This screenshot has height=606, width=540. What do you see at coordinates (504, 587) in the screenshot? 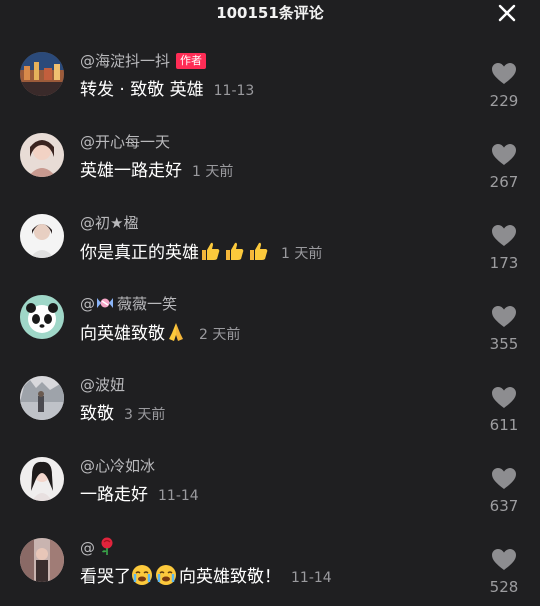
I see `like-count: 528` at bounding box center [504, 587].